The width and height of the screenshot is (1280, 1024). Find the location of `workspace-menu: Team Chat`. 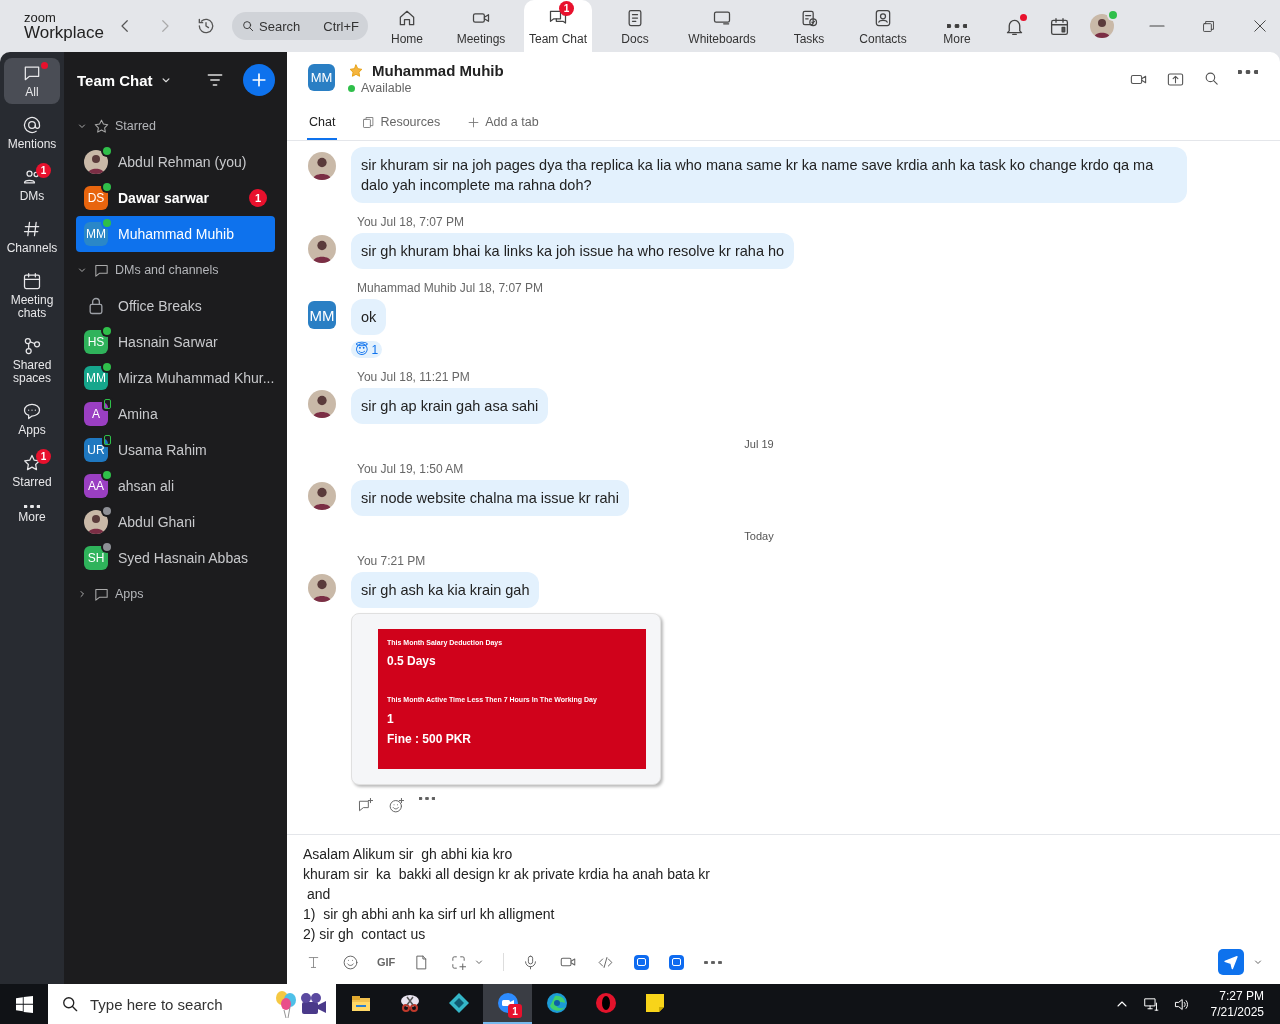

workspace-menu: Team Chat is located at coordinates (125, 80).